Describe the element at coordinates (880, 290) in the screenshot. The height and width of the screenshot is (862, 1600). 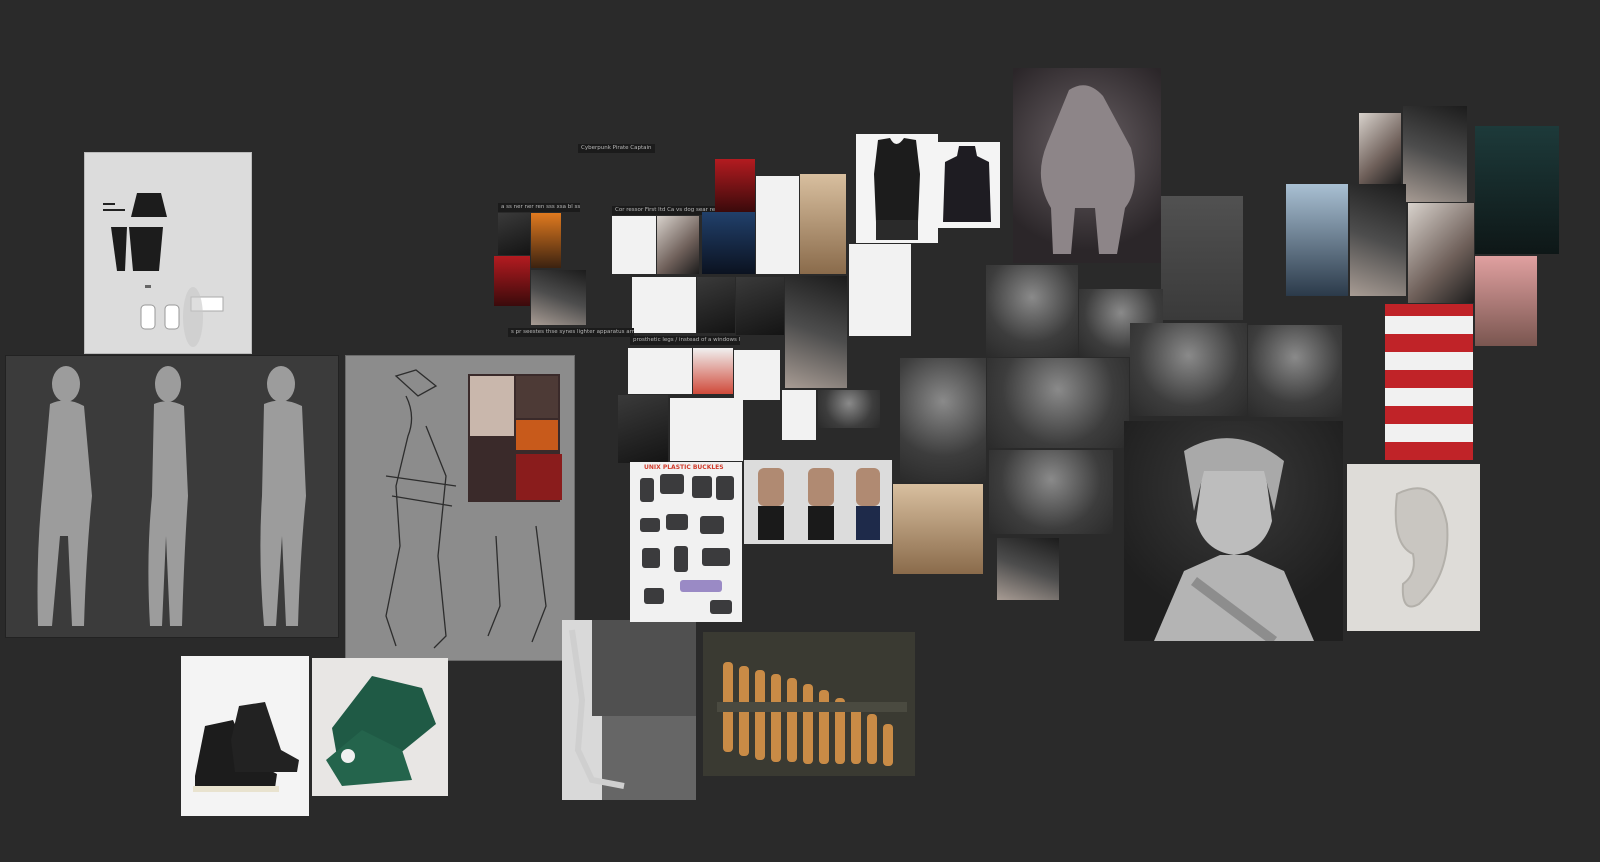
I see `cargo-pants-reference` at that location.